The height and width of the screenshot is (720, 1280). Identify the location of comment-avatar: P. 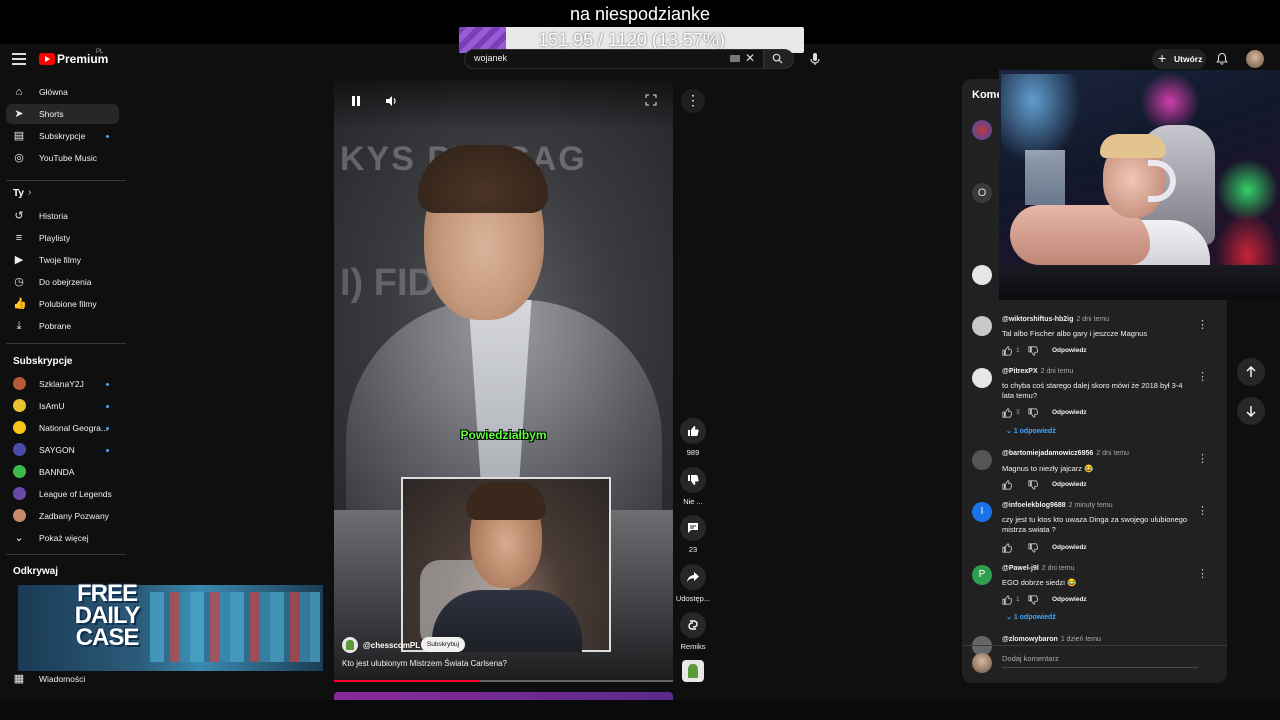
(982, 575).